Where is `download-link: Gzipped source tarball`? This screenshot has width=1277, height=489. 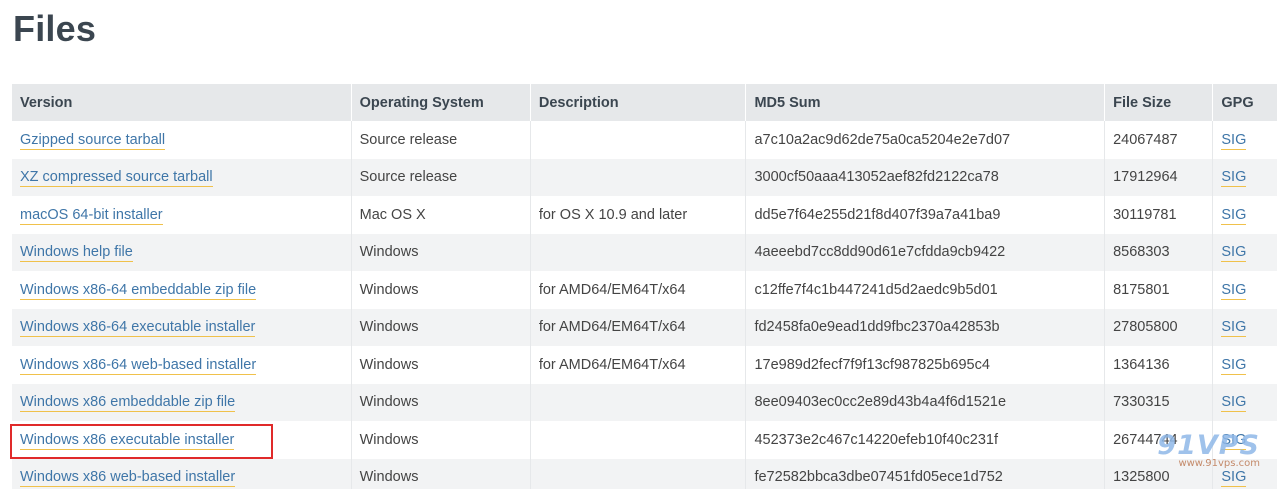 download-link: Gzipped source tarball is located at coordinates (93, 140).